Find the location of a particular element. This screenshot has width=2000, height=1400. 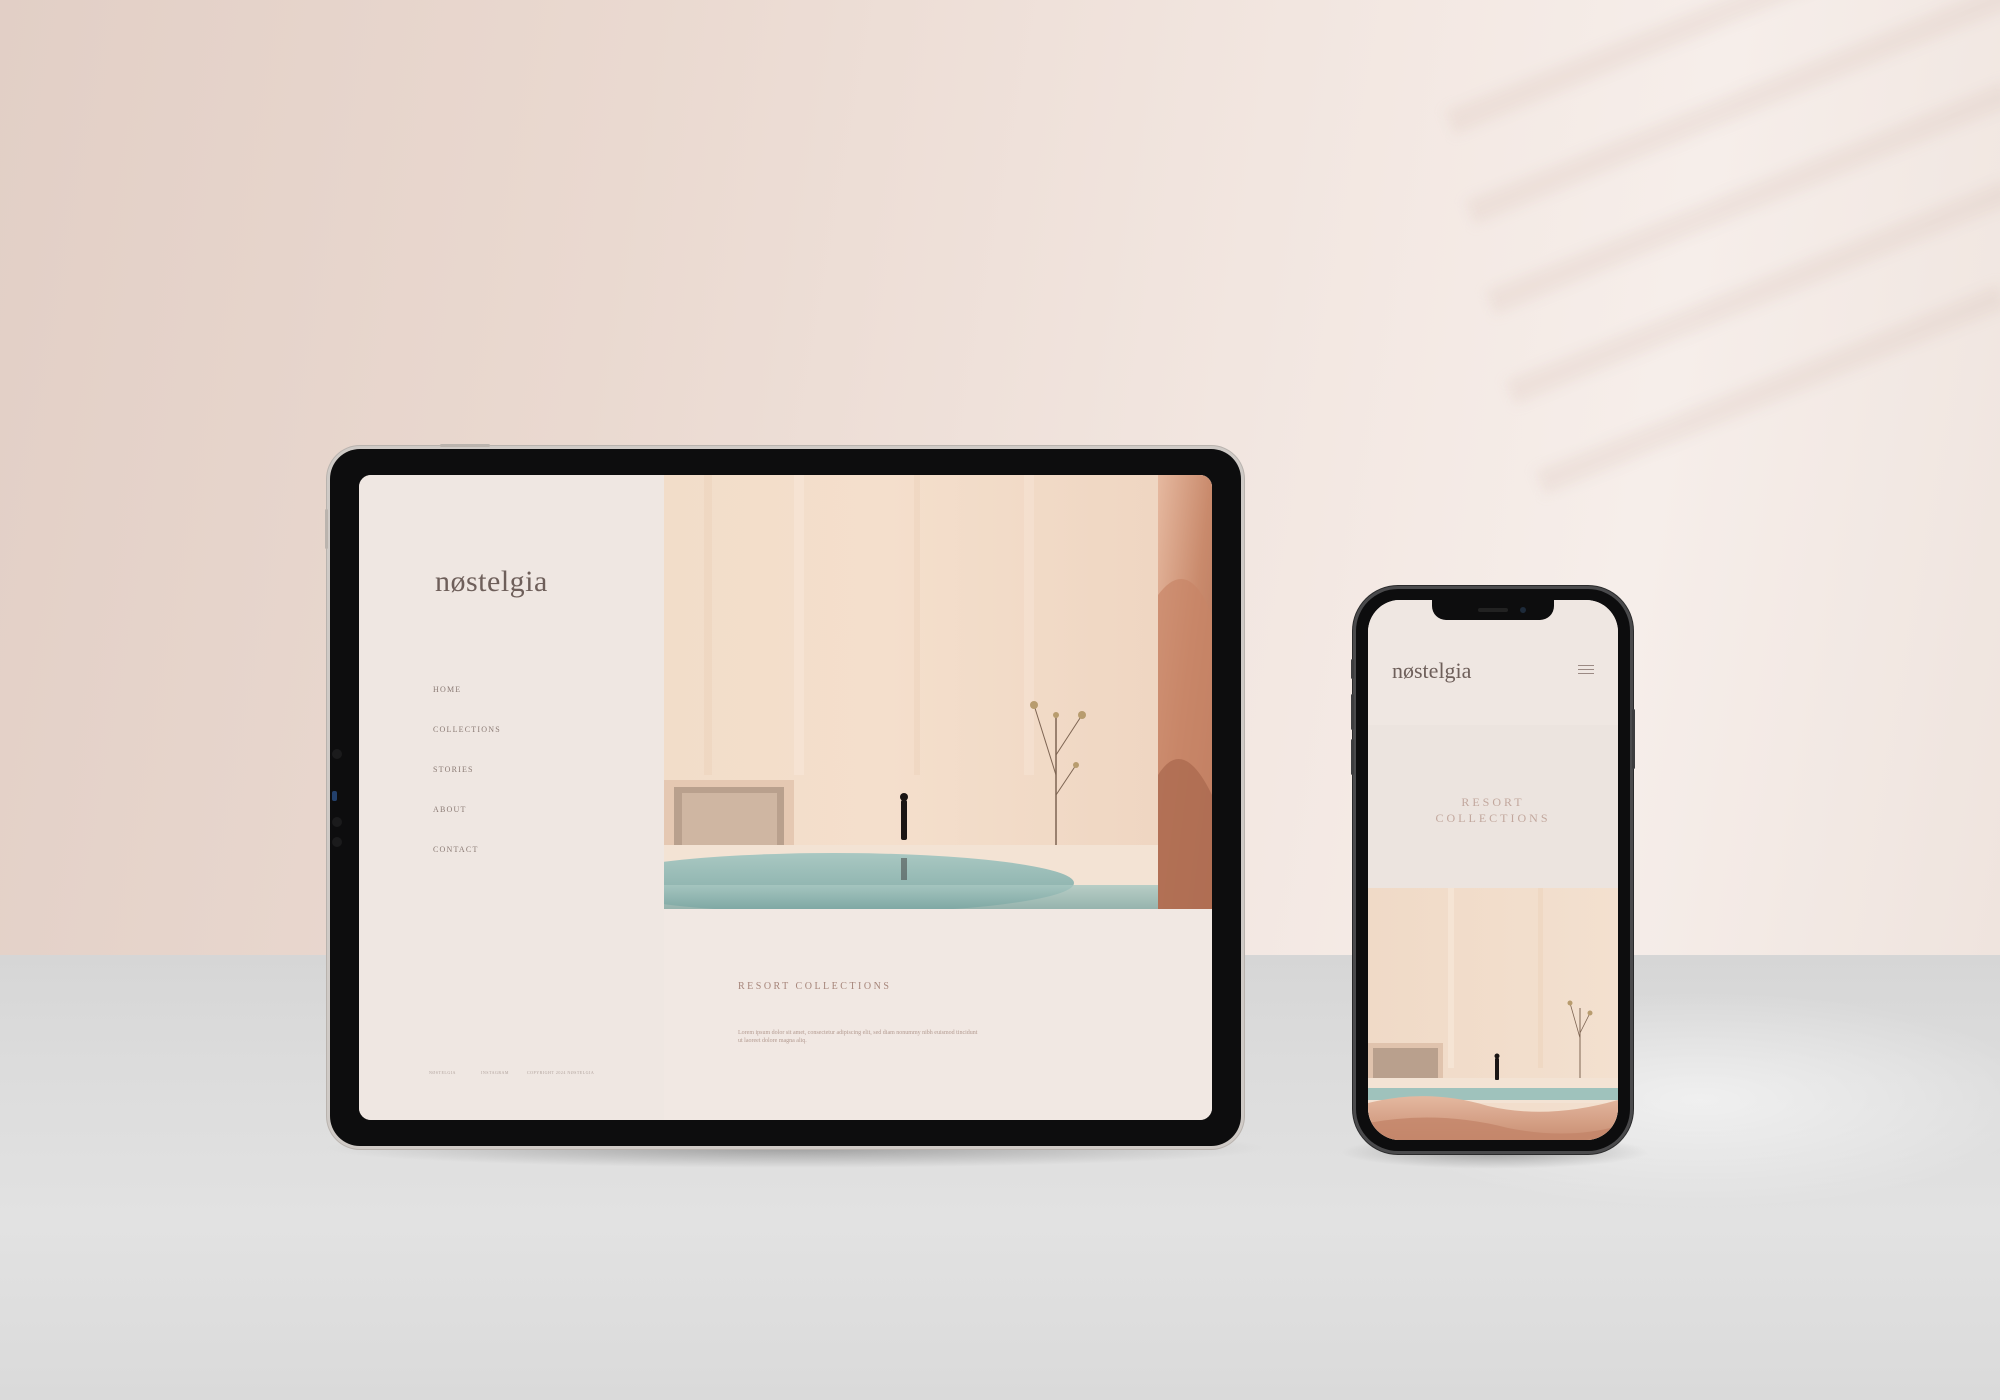

section-heading: RESORT COLLECTIONS is located at coordinates (815, 986).